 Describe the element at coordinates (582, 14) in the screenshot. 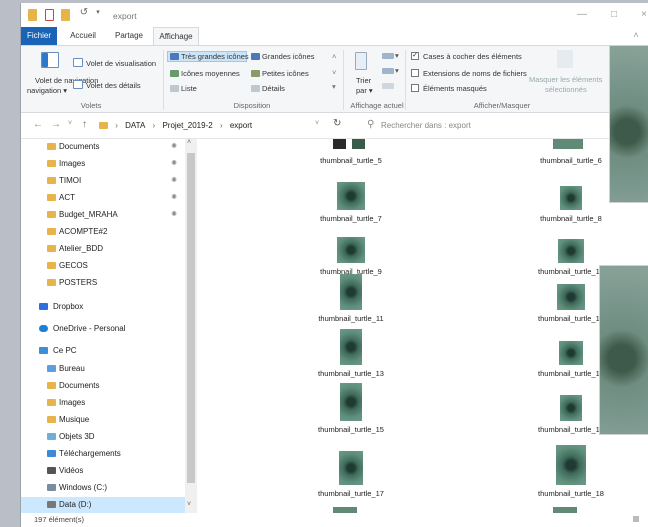

I see `minimize-icon: —` at that location.